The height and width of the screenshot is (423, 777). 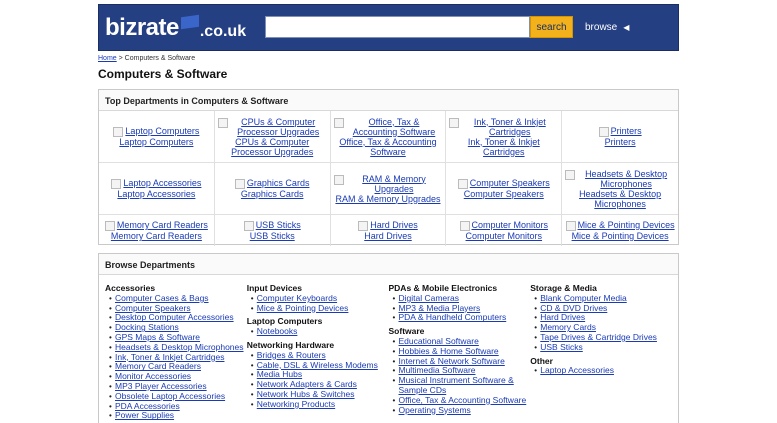 What do you see at coordinates (504, 236) in the screenshot?
I see `department-link: Computer Monitors` at bounding box center [504, 236].